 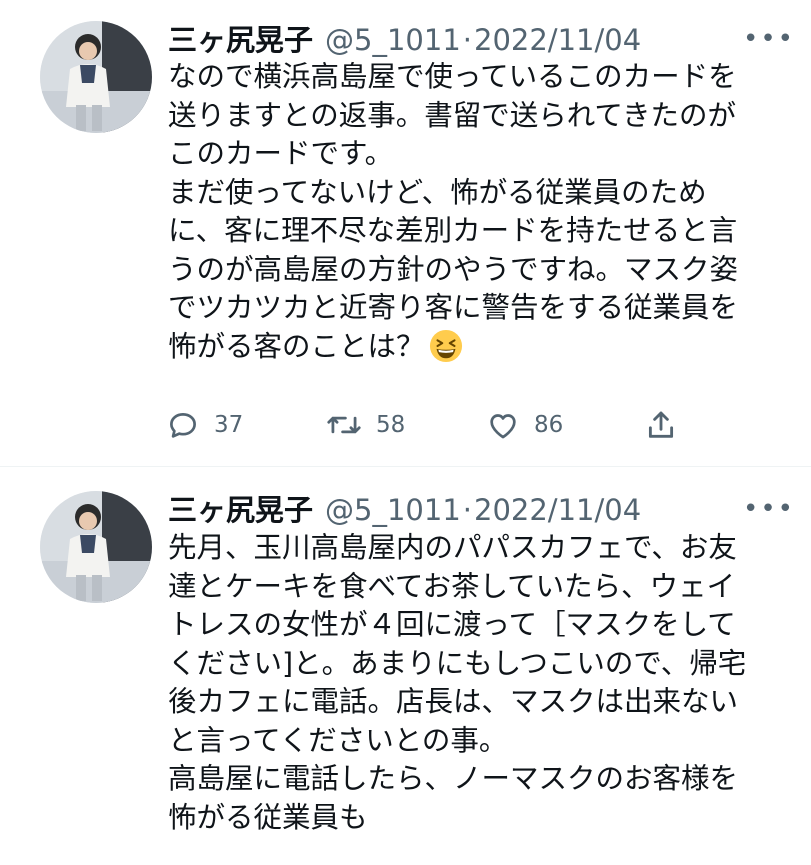 What do you see at coordinates (296, 346) in the screenshot?
I see `text-line-content: 怖がる客のことは？` at bounding box center [296, 346].